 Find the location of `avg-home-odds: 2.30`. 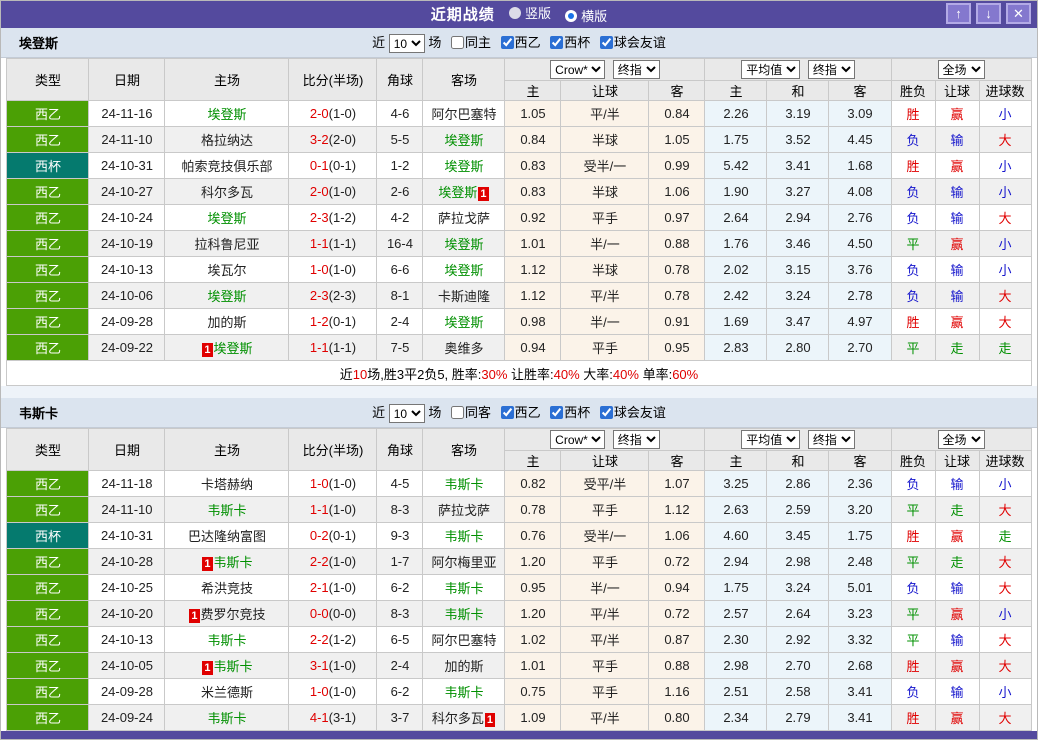

avg-home-odds: 2.30 is located at coordinates (736, 639).